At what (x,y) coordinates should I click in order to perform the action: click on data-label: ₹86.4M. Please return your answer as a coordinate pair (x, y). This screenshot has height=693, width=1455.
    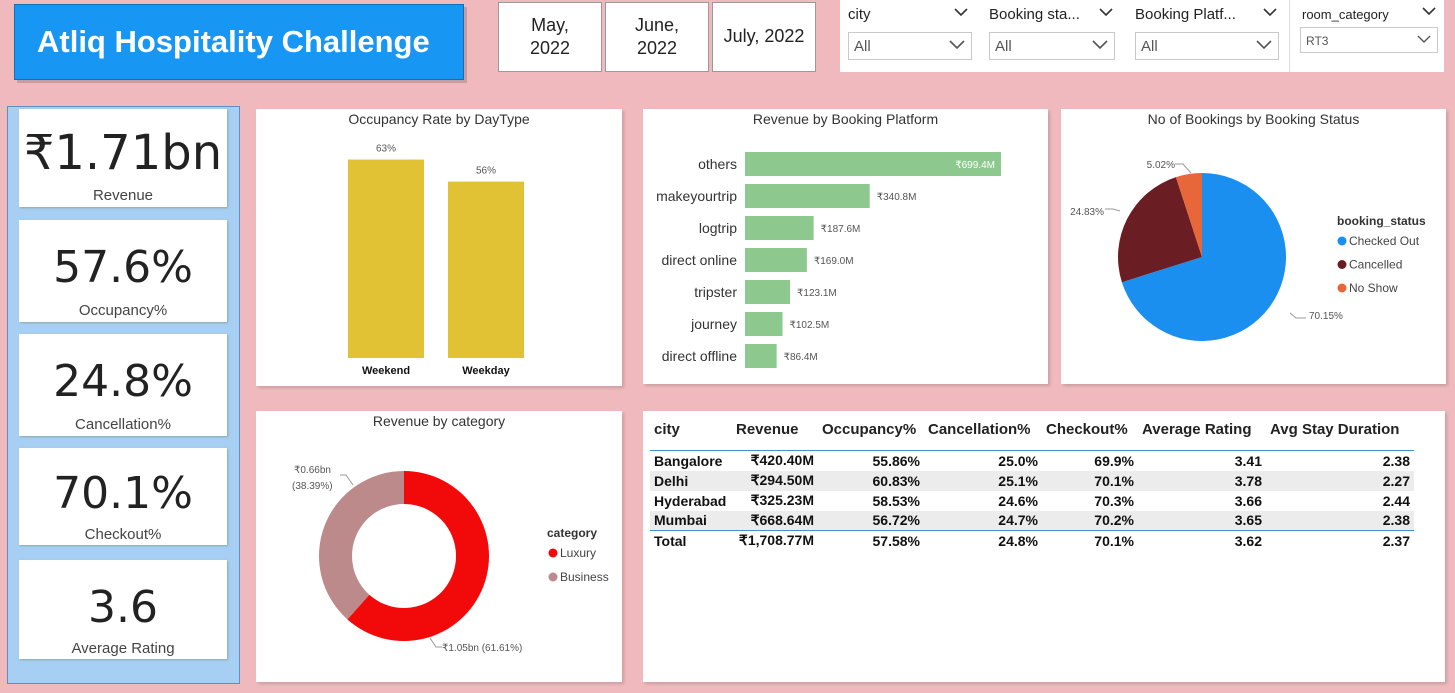
    Looking at the image, I should click on (801, 357).